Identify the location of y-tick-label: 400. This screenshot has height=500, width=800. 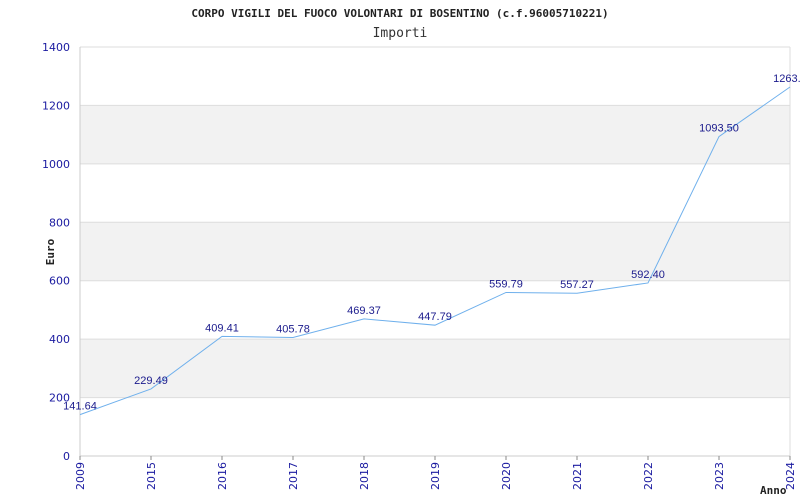
(59, 339).